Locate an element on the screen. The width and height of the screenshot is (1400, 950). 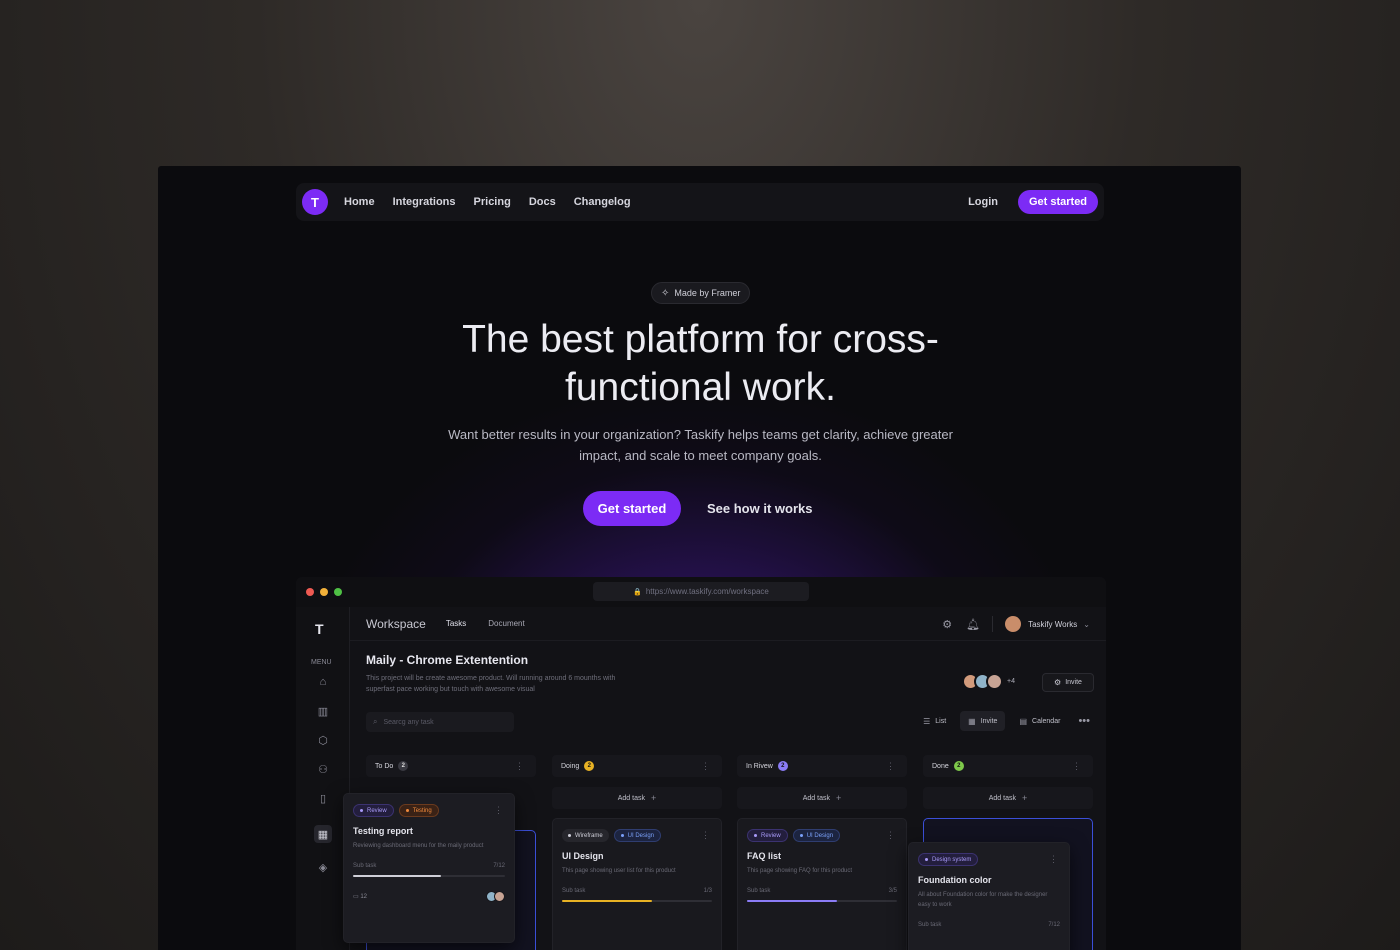
progress-bar is located at coordinates (637, 901).